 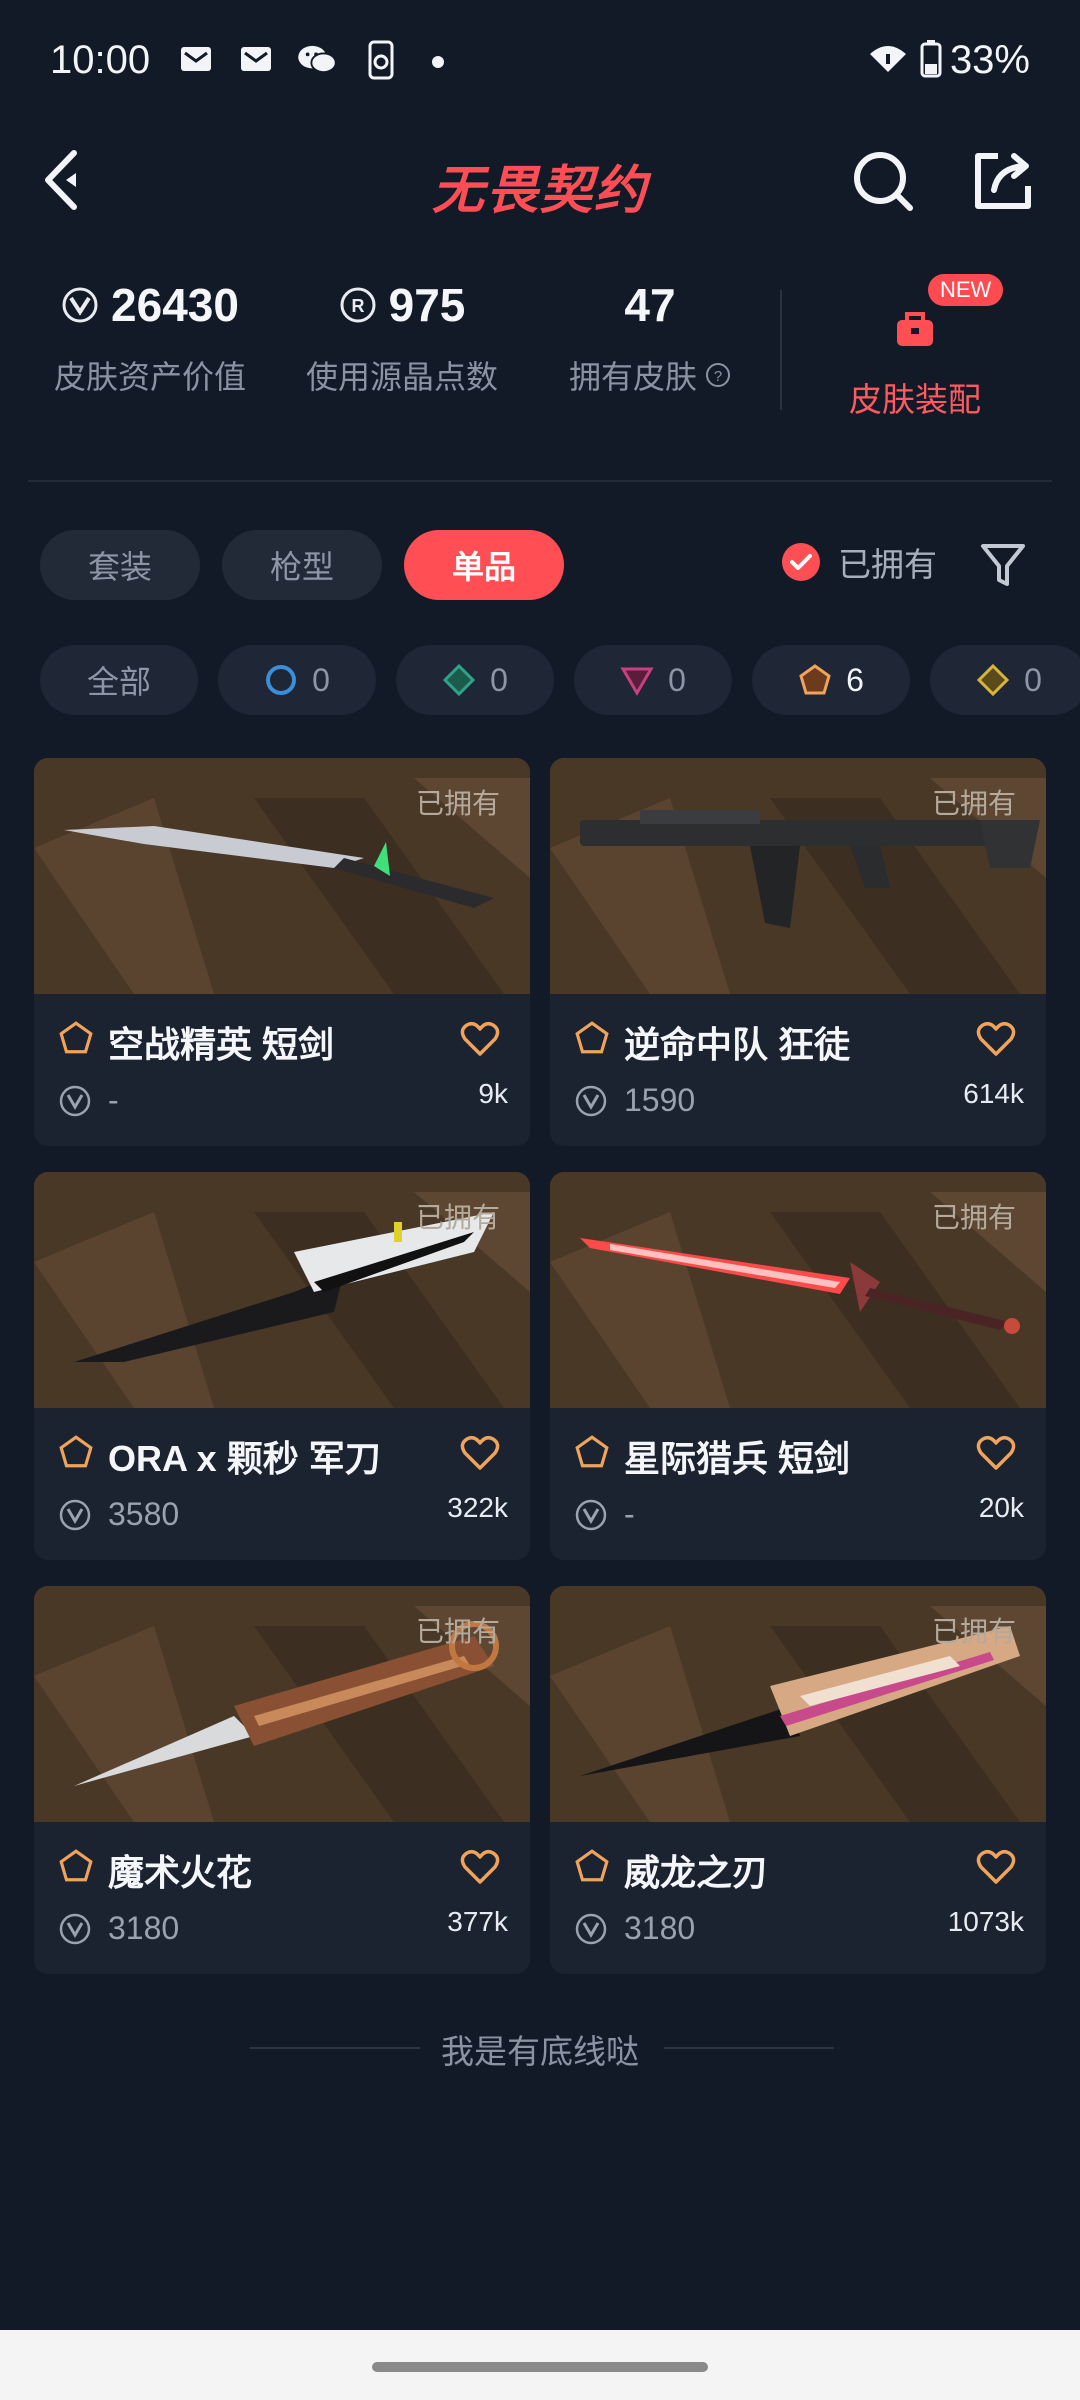 I want to click on help-icon: ?, so click(x=718, y=375).